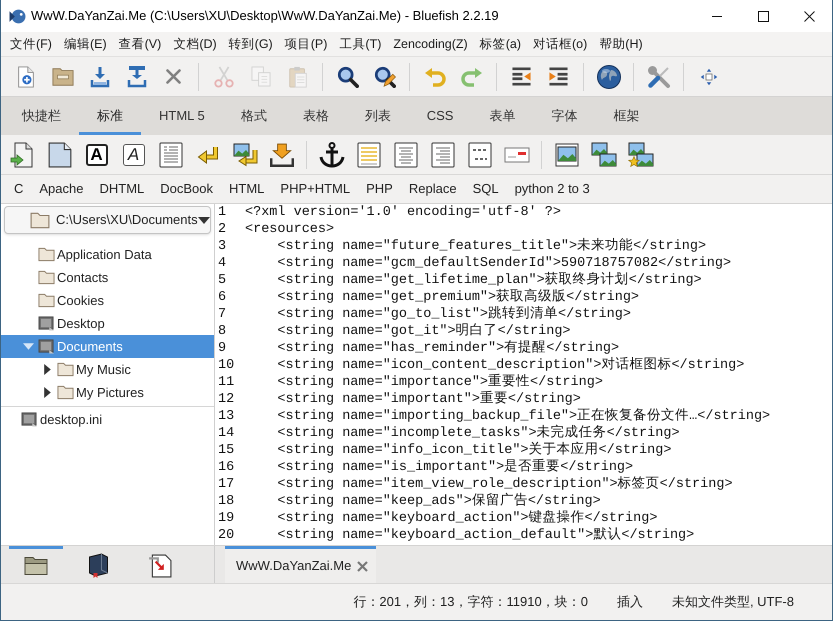  What do you see at coordinates (480, 155) in the screenshot?
I see `comment-icon` at bounding box center [480, 155].